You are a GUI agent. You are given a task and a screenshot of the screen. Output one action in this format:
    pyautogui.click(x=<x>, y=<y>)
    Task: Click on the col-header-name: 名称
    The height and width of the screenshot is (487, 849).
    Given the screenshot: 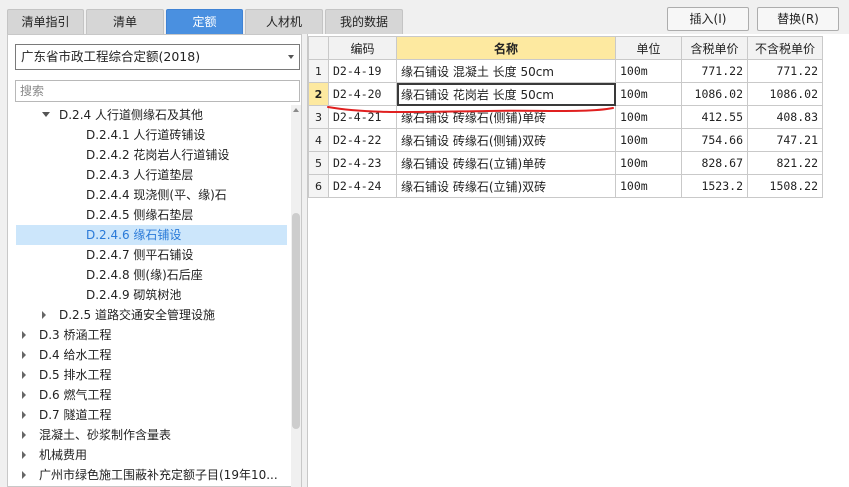 What is the action you would take?
    pyautogui.click(x=506, y=48)
    